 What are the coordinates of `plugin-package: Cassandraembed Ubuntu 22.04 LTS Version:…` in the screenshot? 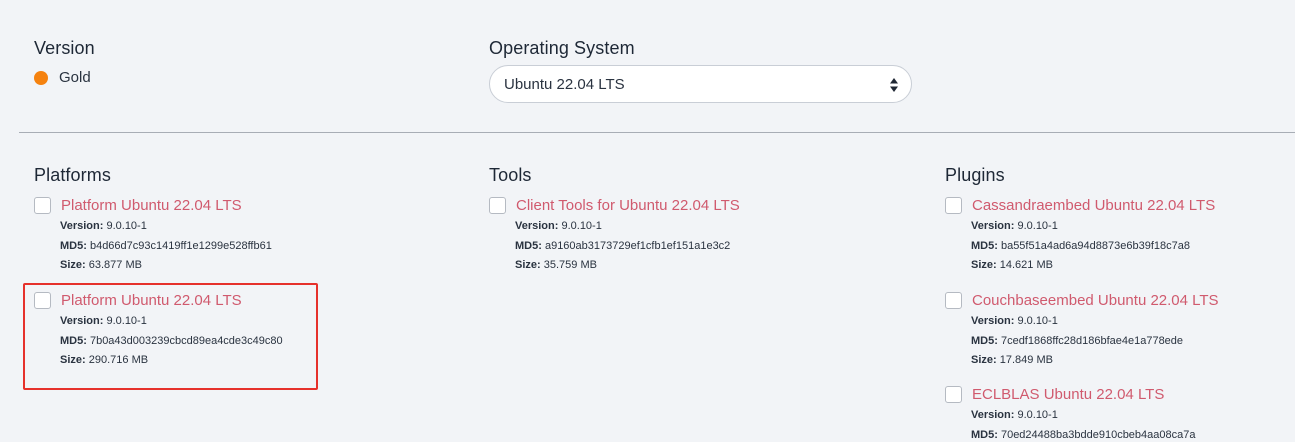 It's located at (1080, 235).